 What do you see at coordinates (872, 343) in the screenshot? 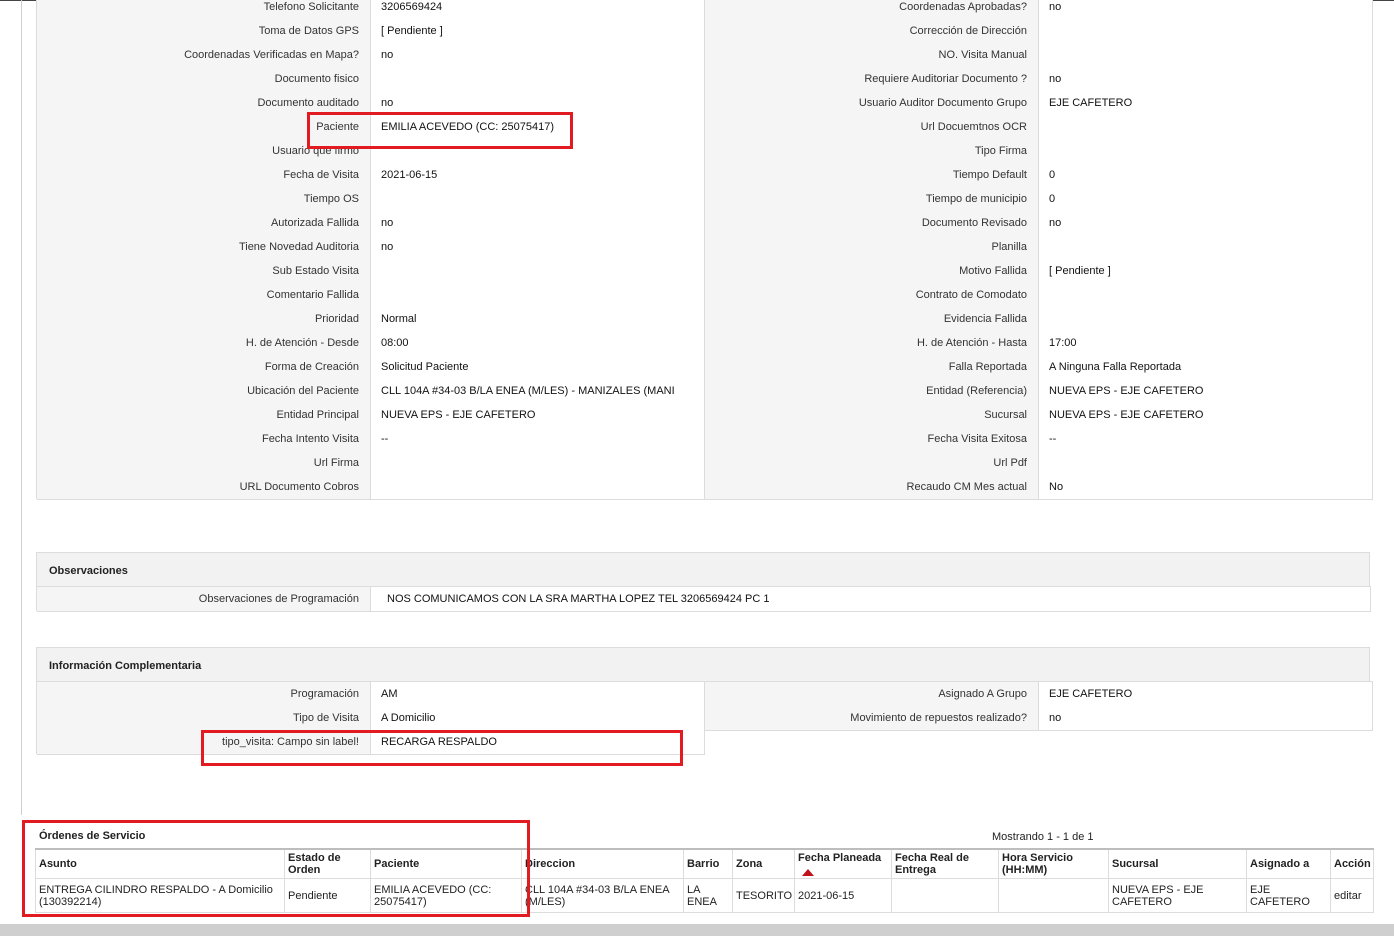
I see `field-label: H. de Atención - Hasta` at bounding box center [872, 343].